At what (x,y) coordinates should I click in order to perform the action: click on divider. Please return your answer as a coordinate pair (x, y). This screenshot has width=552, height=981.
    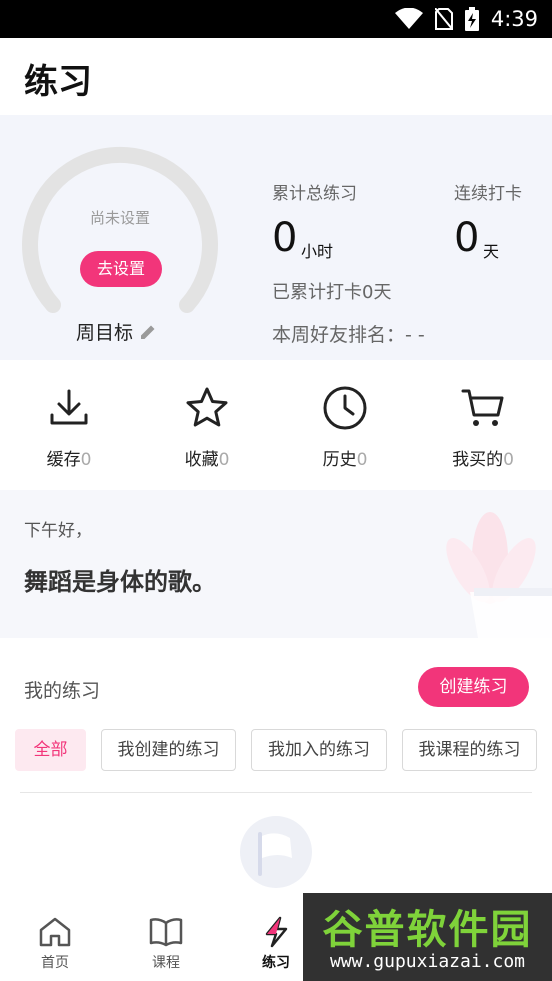
    Looking at the image, I should click on (276, 792).